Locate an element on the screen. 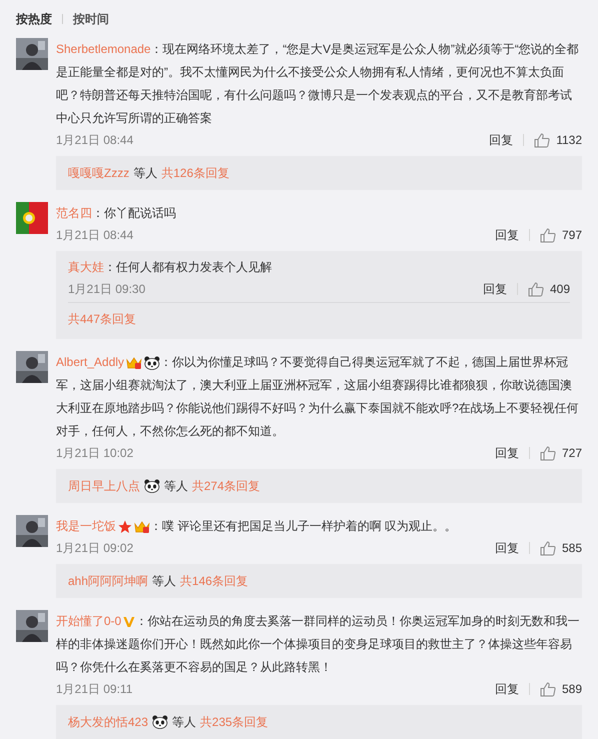 This screenshot has width=598, height=739. like-count: 727 is located at coordinates (572, 453).